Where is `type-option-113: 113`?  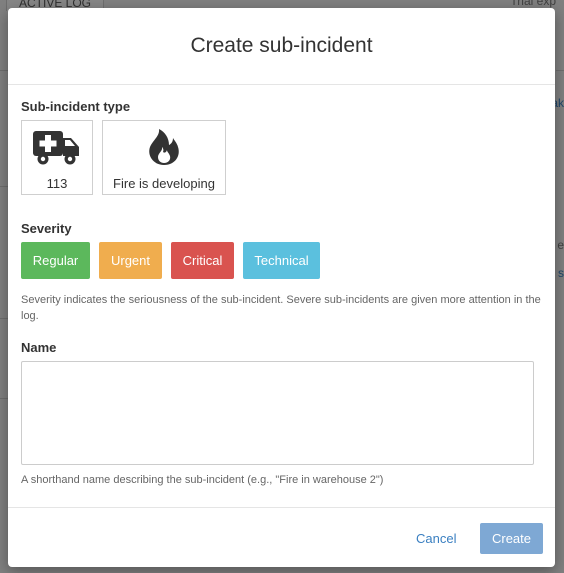 type-option-113: 113 is located at coordinates (57, 157).